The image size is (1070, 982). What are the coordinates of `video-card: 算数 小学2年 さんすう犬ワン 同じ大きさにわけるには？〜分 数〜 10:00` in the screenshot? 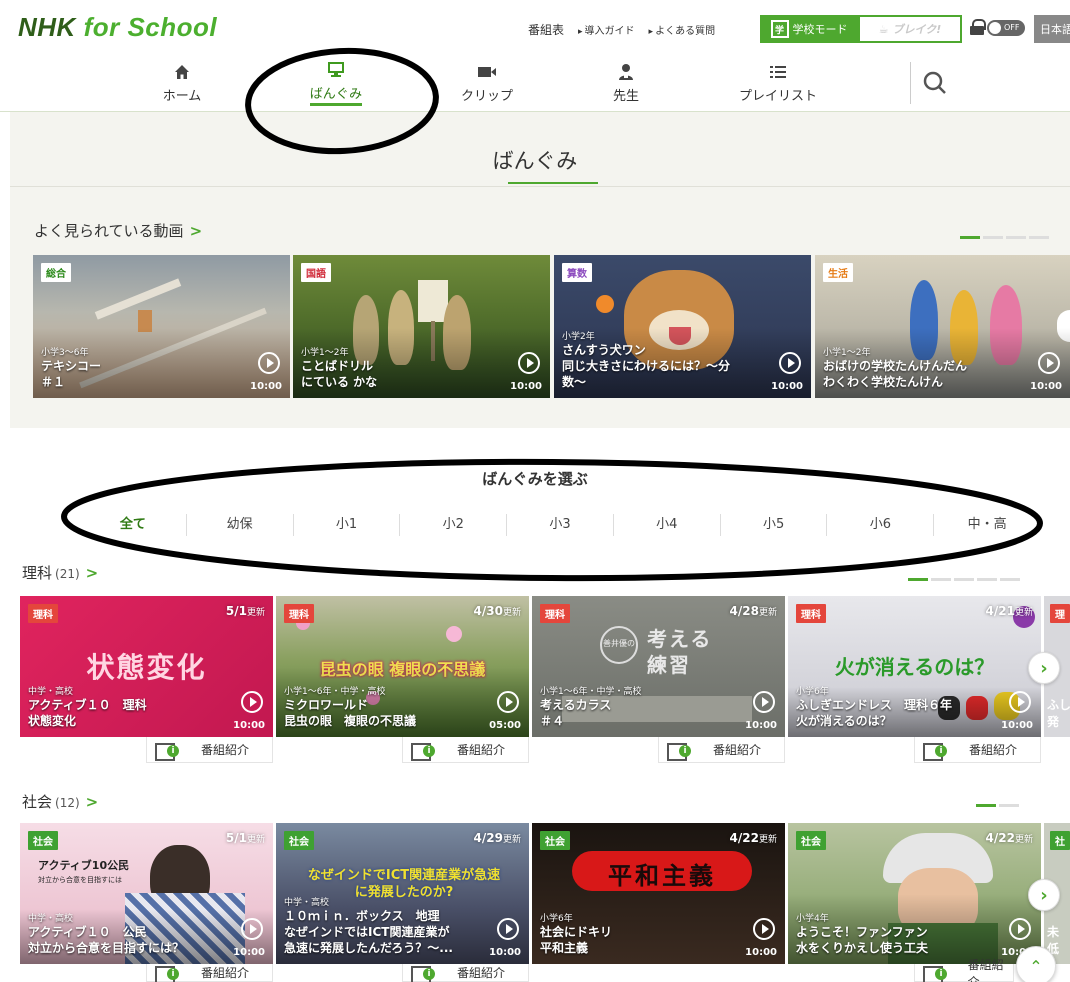 It's located at (682, 326).